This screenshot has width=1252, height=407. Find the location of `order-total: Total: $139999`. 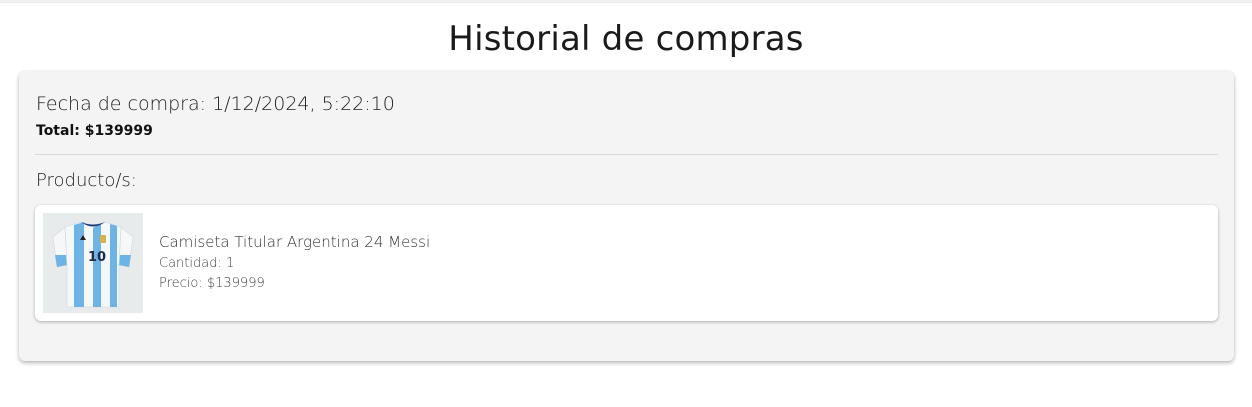

order-total: Total: $139999 is located at coordinates (94, 131).